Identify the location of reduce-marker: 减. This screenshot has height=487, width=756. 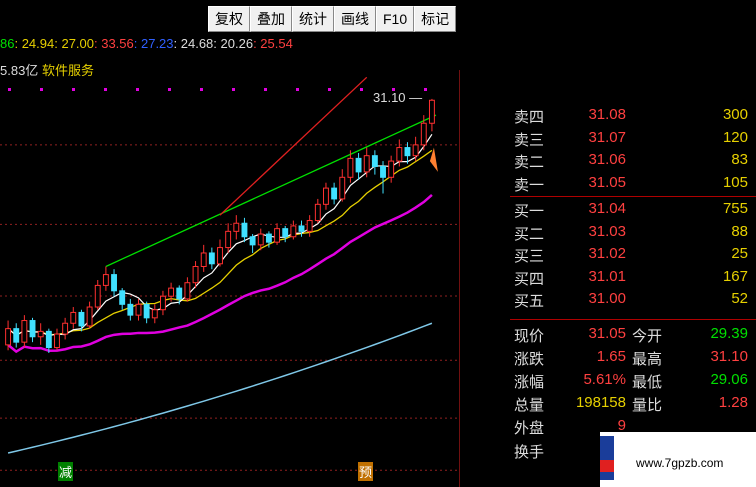
(66, 471).